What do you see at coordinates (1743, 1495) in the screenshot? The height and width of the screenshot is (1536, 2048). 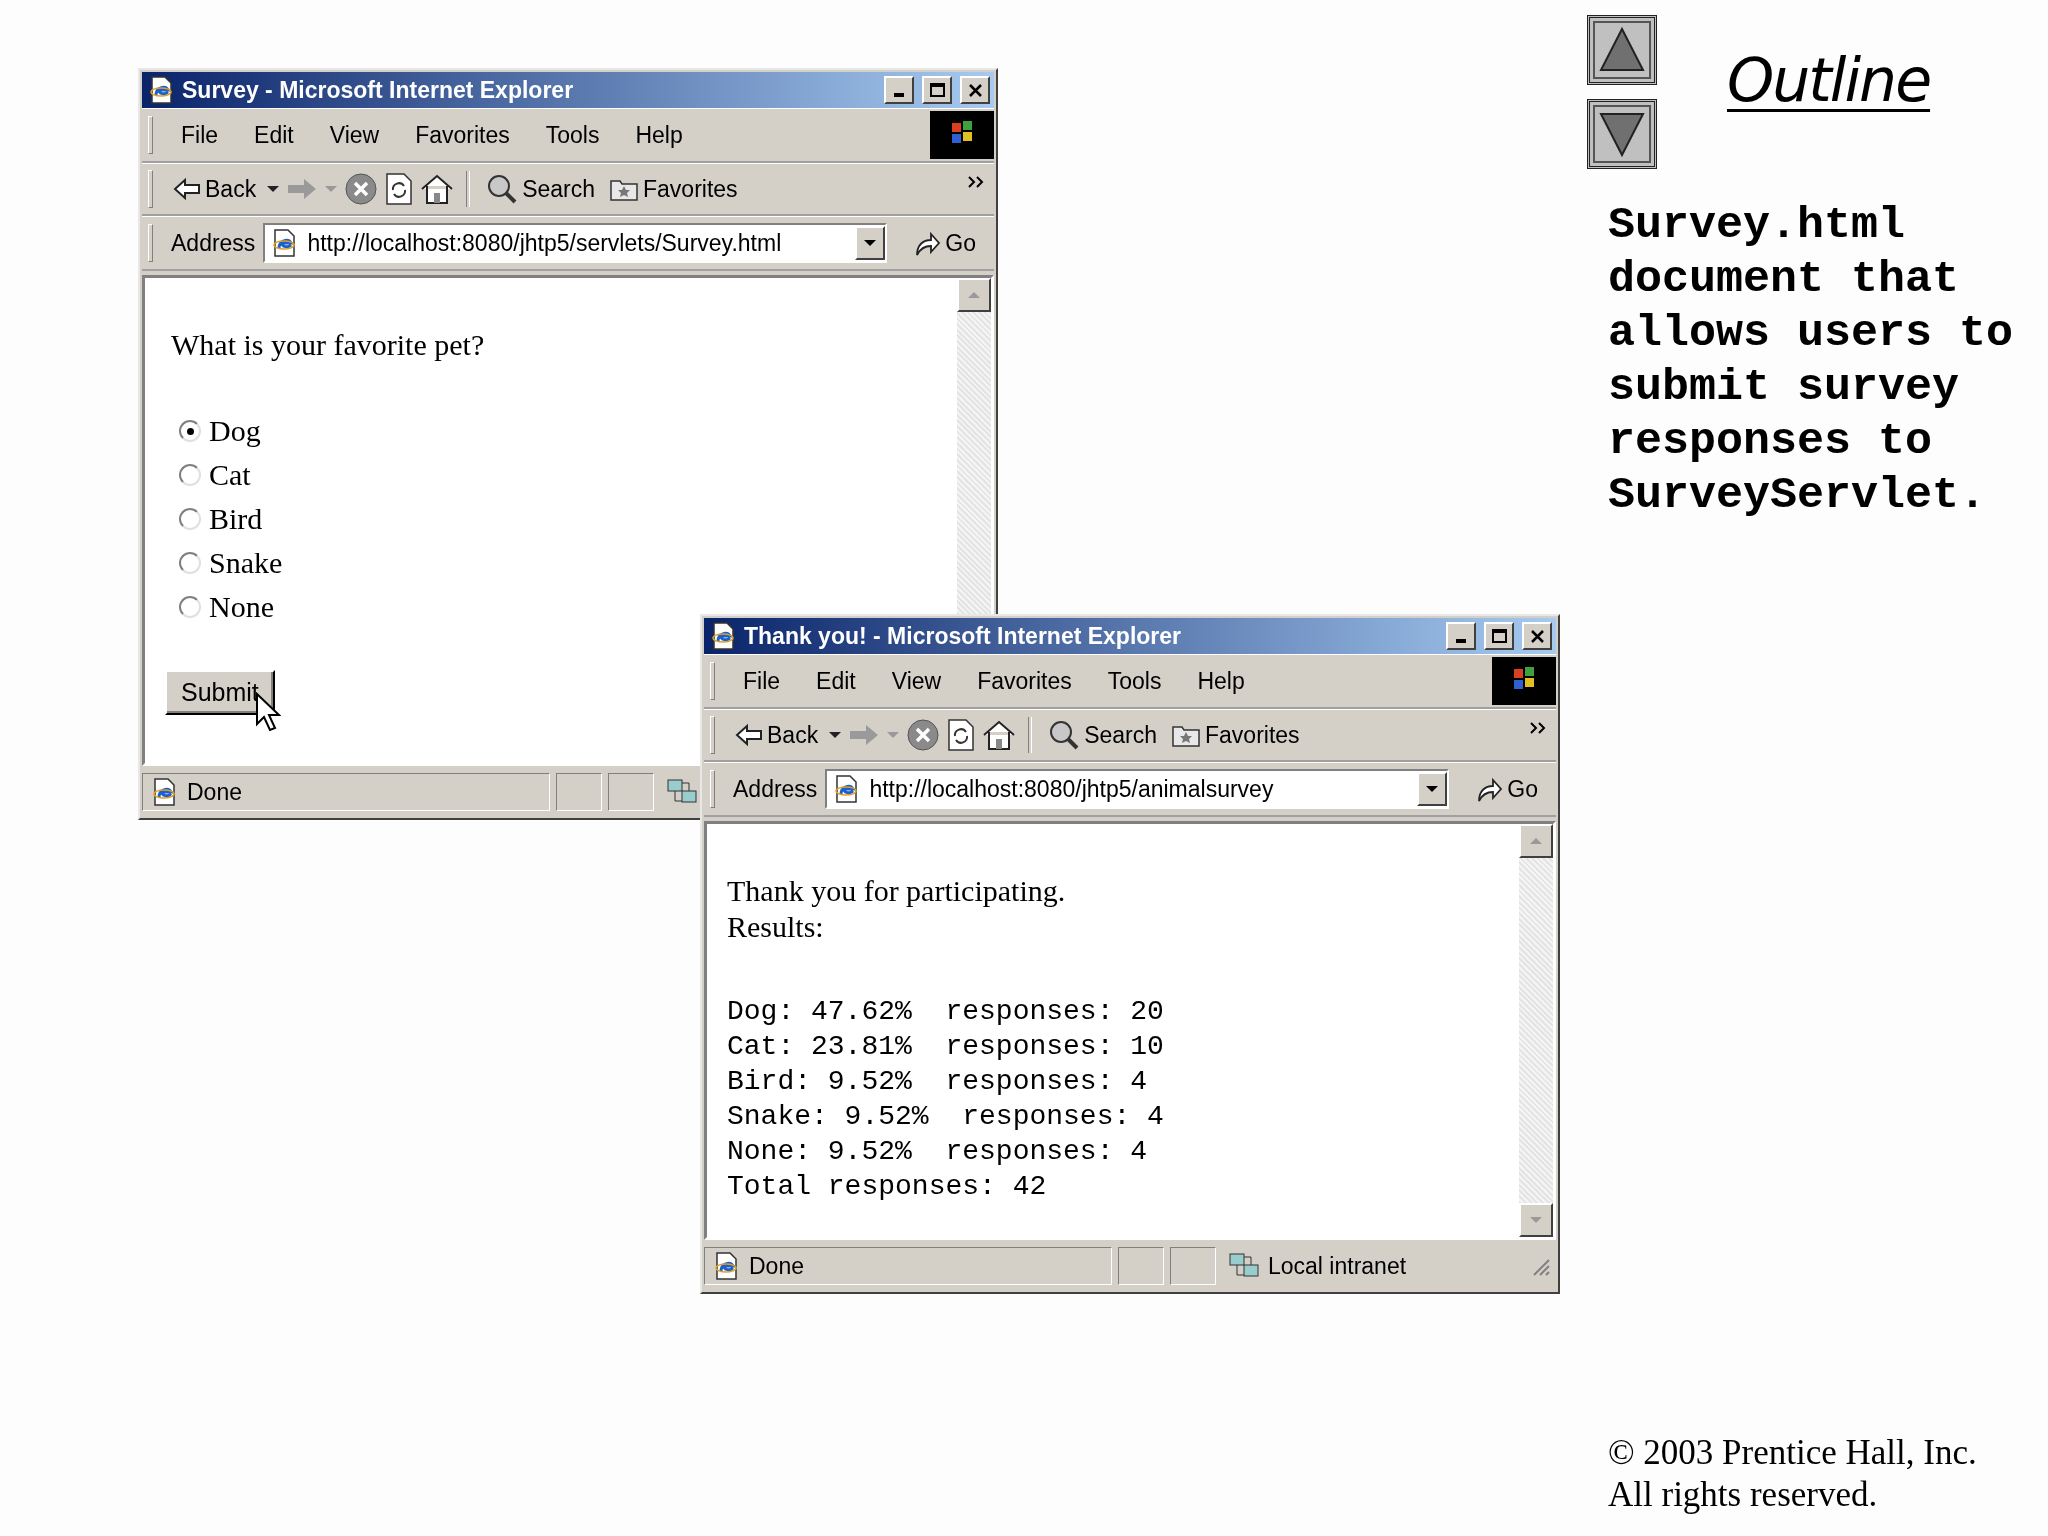 I see `copyright-text: All rights reserved.` at bounding box center [1743, 1495].